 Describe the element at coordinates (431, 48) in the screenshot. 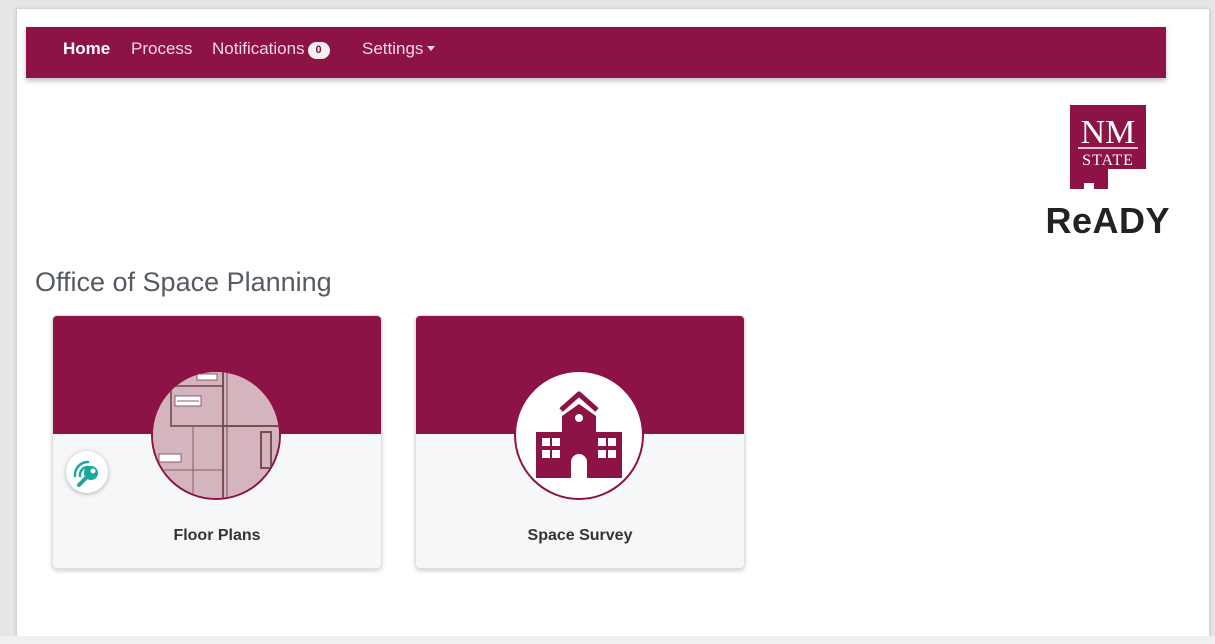

I see `chevron-down-icon` at that location.